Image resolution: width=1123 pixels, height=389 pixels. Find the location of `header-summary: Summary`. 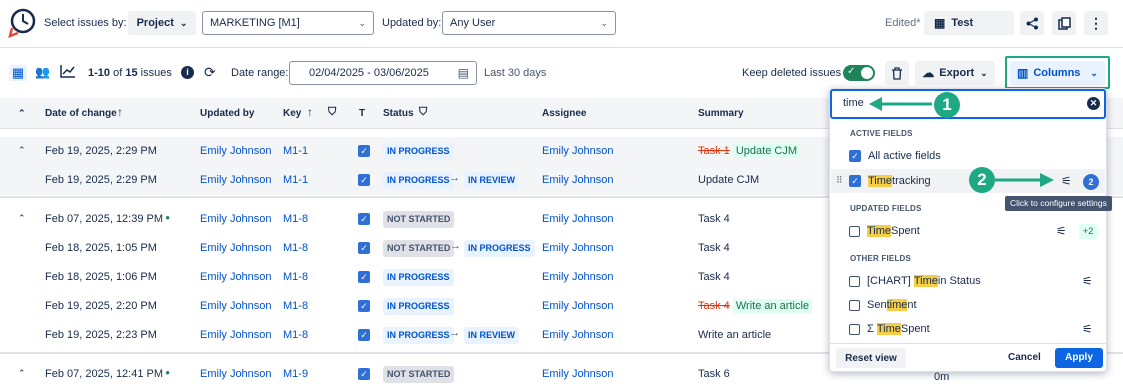

header-summary: Summary is located at coordinates (721, 113).